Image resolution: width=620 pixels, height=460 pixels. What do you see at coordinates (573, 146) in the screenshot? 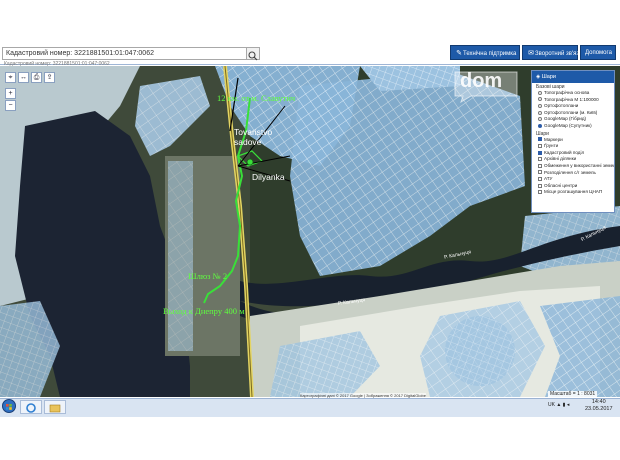
I see `layer-row: Ґрунти` at bounding box center [573, 146].